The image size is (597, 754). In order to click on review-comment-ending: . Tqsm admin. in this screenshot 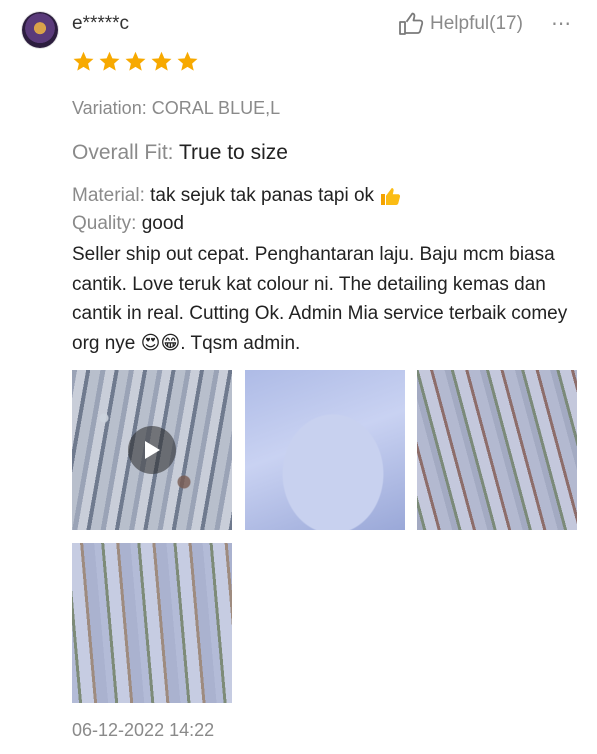, I will do `click(240, 343)`.